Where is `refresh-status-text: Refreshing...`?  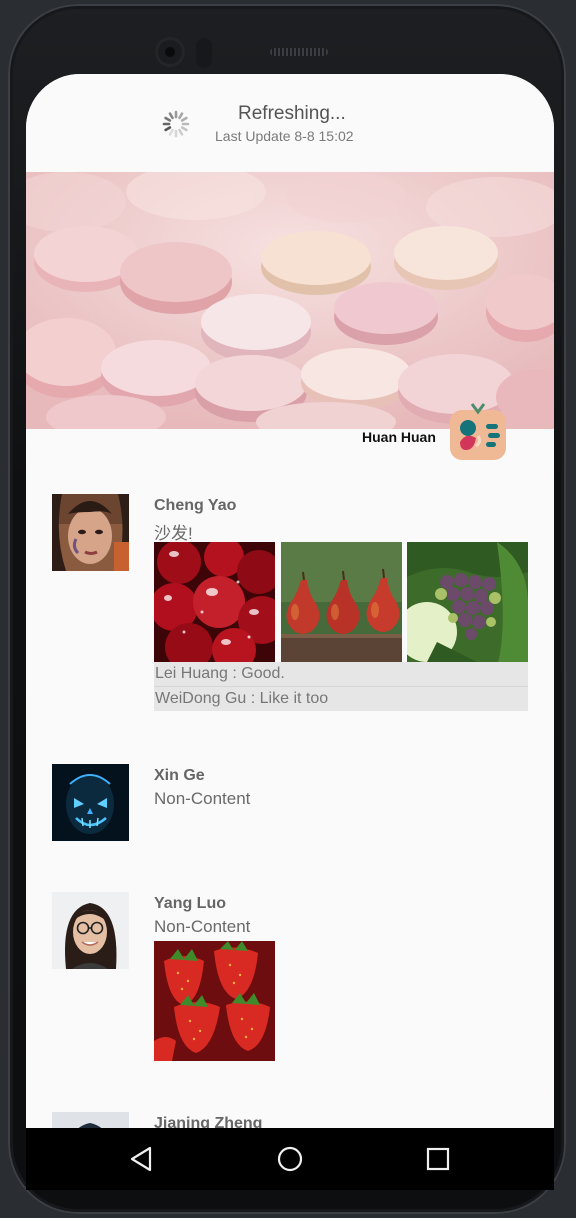
refresh-status-text: Refreshing... is located at coordinates (292, 113).